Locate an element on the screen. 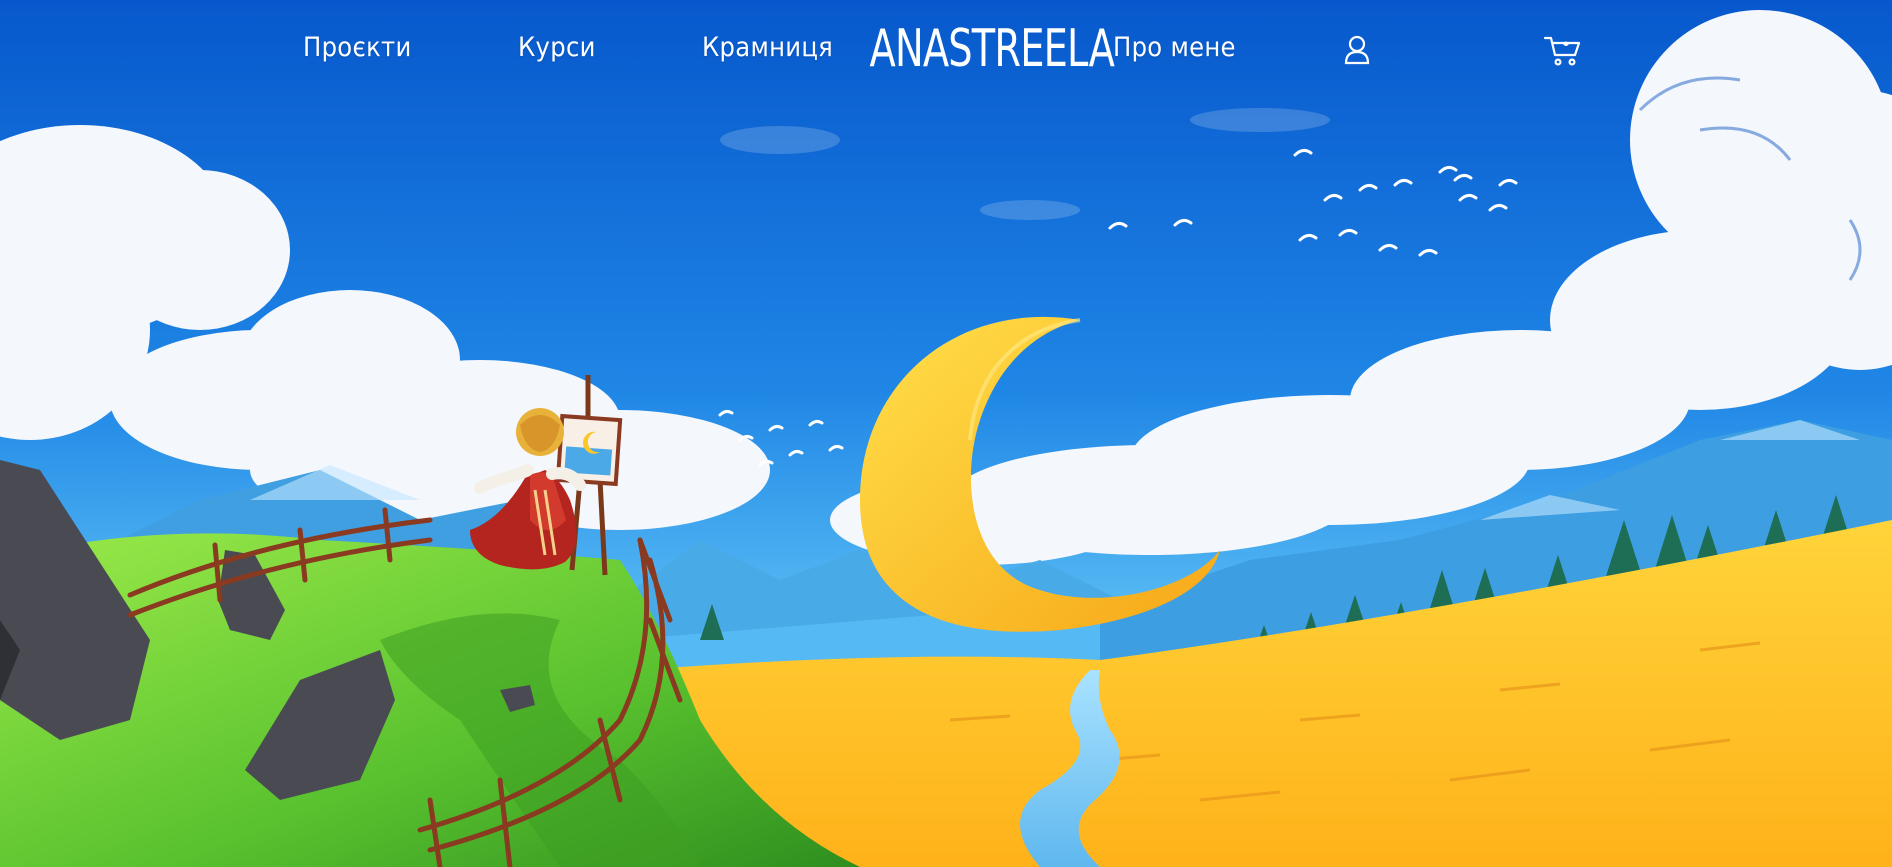  brand-logo: ANASTREELA is located at coordinates (983, 49).